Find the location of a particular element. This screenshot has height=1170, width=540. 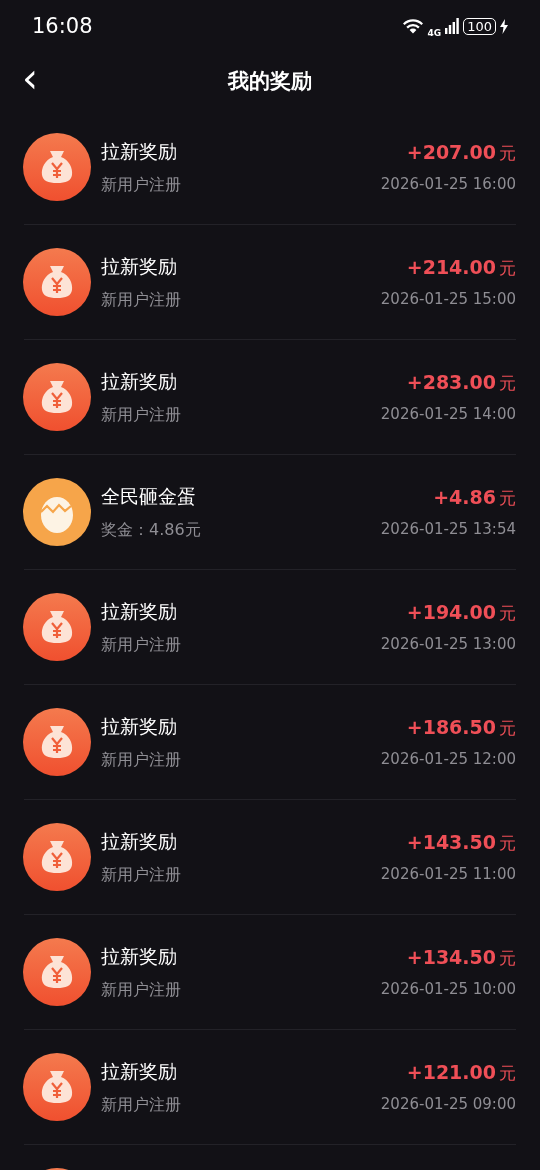

reward-time: 2026-01-25 09:00 is located at coordinates (448, 1104).